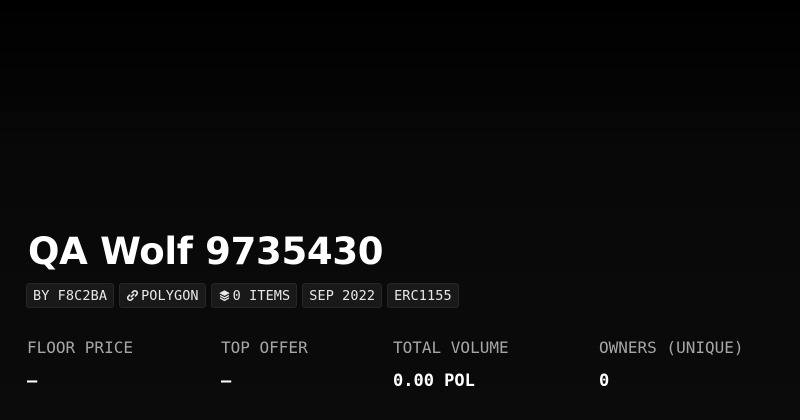  I want to click on link-icon, so click(132, 295).